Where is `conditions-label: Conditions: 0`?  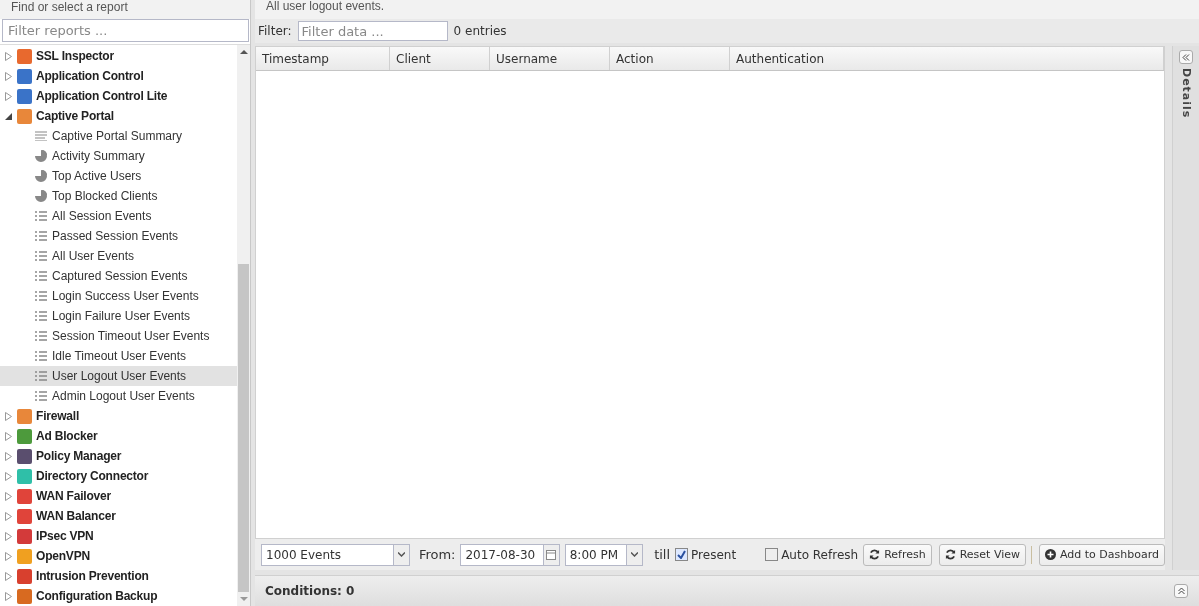
conditions-label: Conditions: 0 is located at coordinates (310, 591).